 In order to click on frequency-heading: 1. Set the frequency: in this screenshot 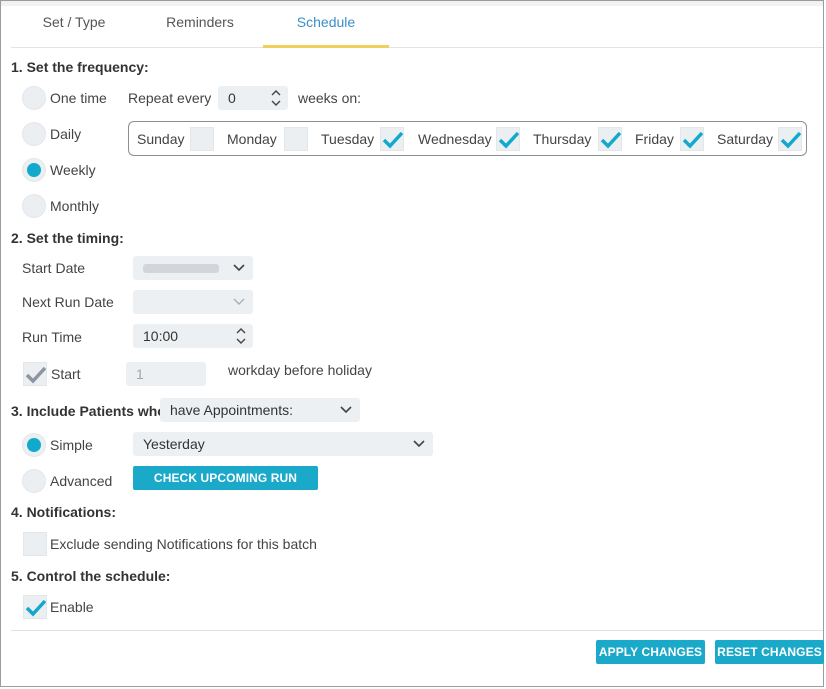, I will do `click(80, 67)`.